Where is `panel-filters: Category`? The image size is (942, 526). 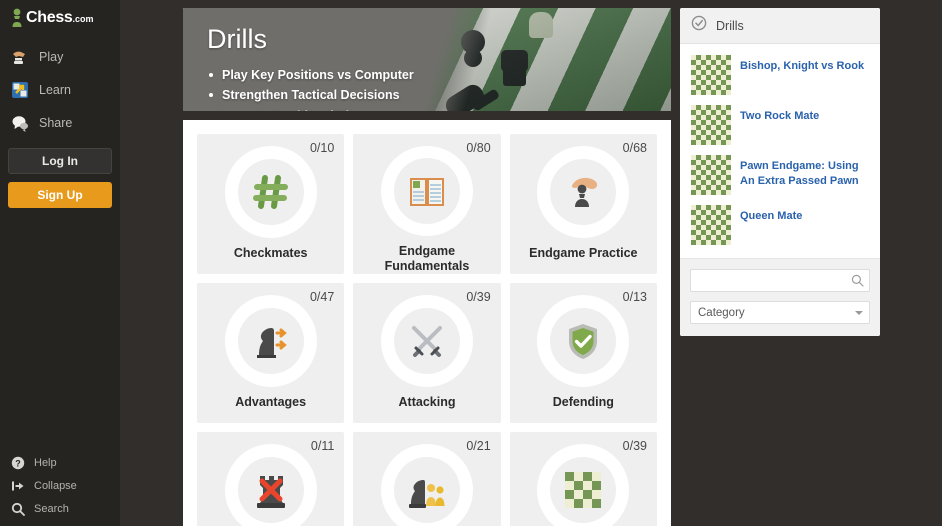 panel-filters: Category is located at coordinates (780, 297).